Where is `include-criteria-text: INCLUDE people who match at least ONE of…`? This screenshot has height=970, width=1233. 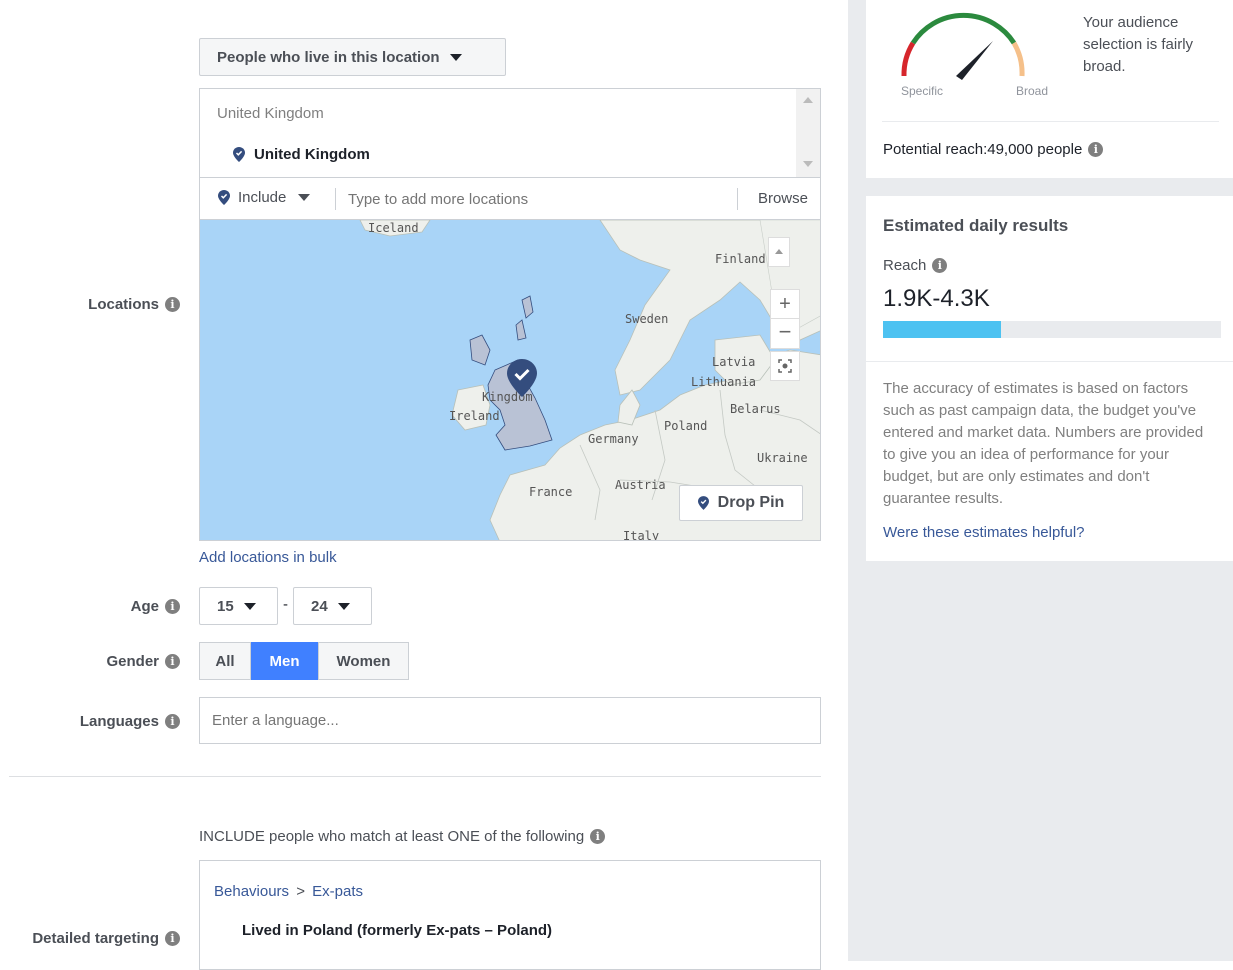
include-criteria-text: INCLUDE people who match at least ONE of… is located at coordinates (402, 836).